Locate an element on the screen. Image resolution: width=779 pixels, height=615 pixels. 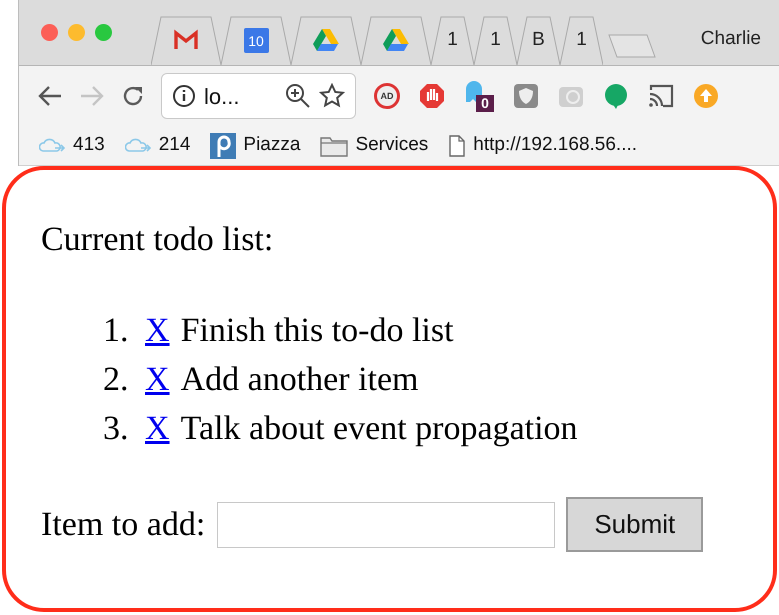
input-field is located at coordinates (386, 525).